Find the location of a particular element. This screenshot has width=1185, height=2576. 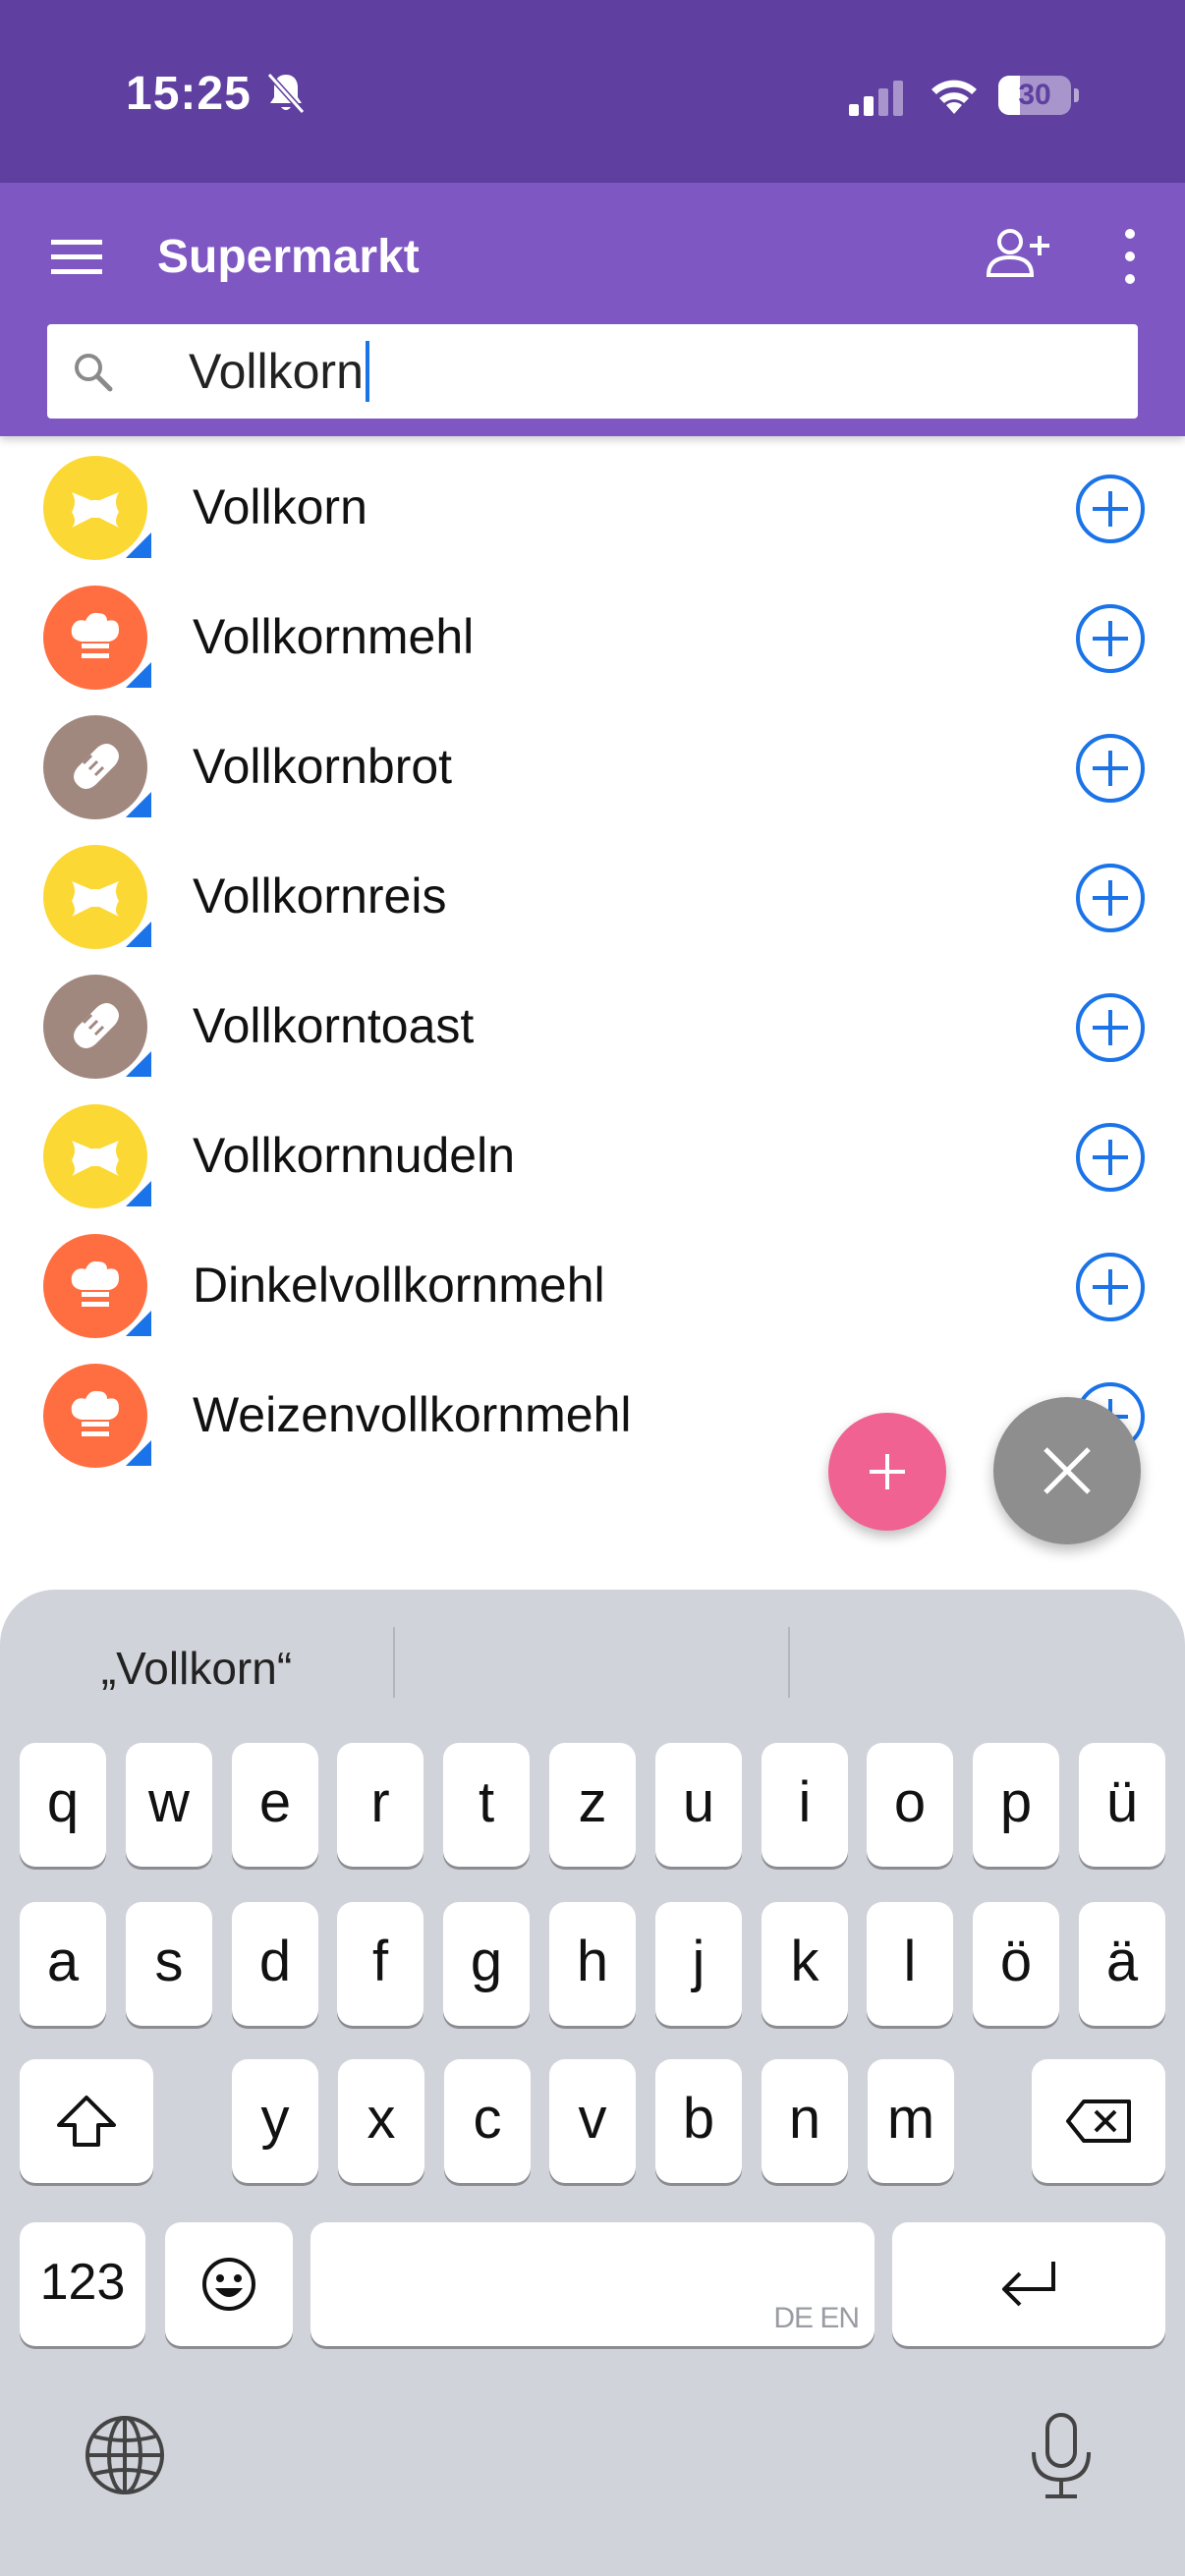

emoji-key is located at coordinates (229, 2284).